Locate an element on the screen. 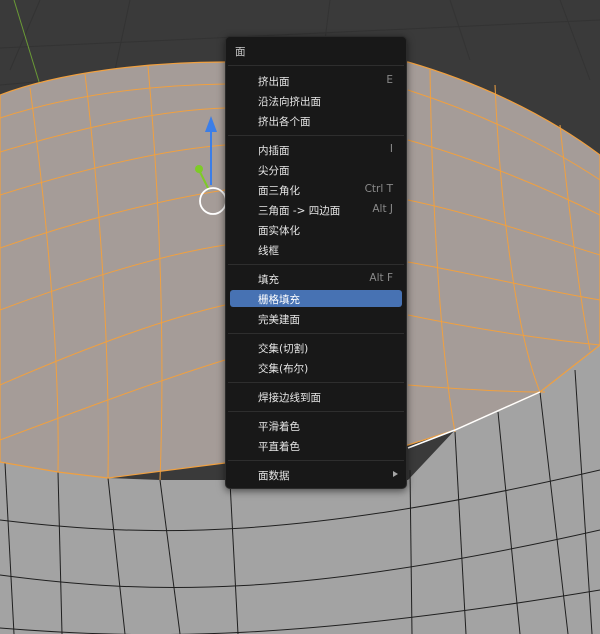 Image resolution: width=600 pixels, height=634 pixels. menu-item: 焊接边线到面 is located at coordinates (316, 396).